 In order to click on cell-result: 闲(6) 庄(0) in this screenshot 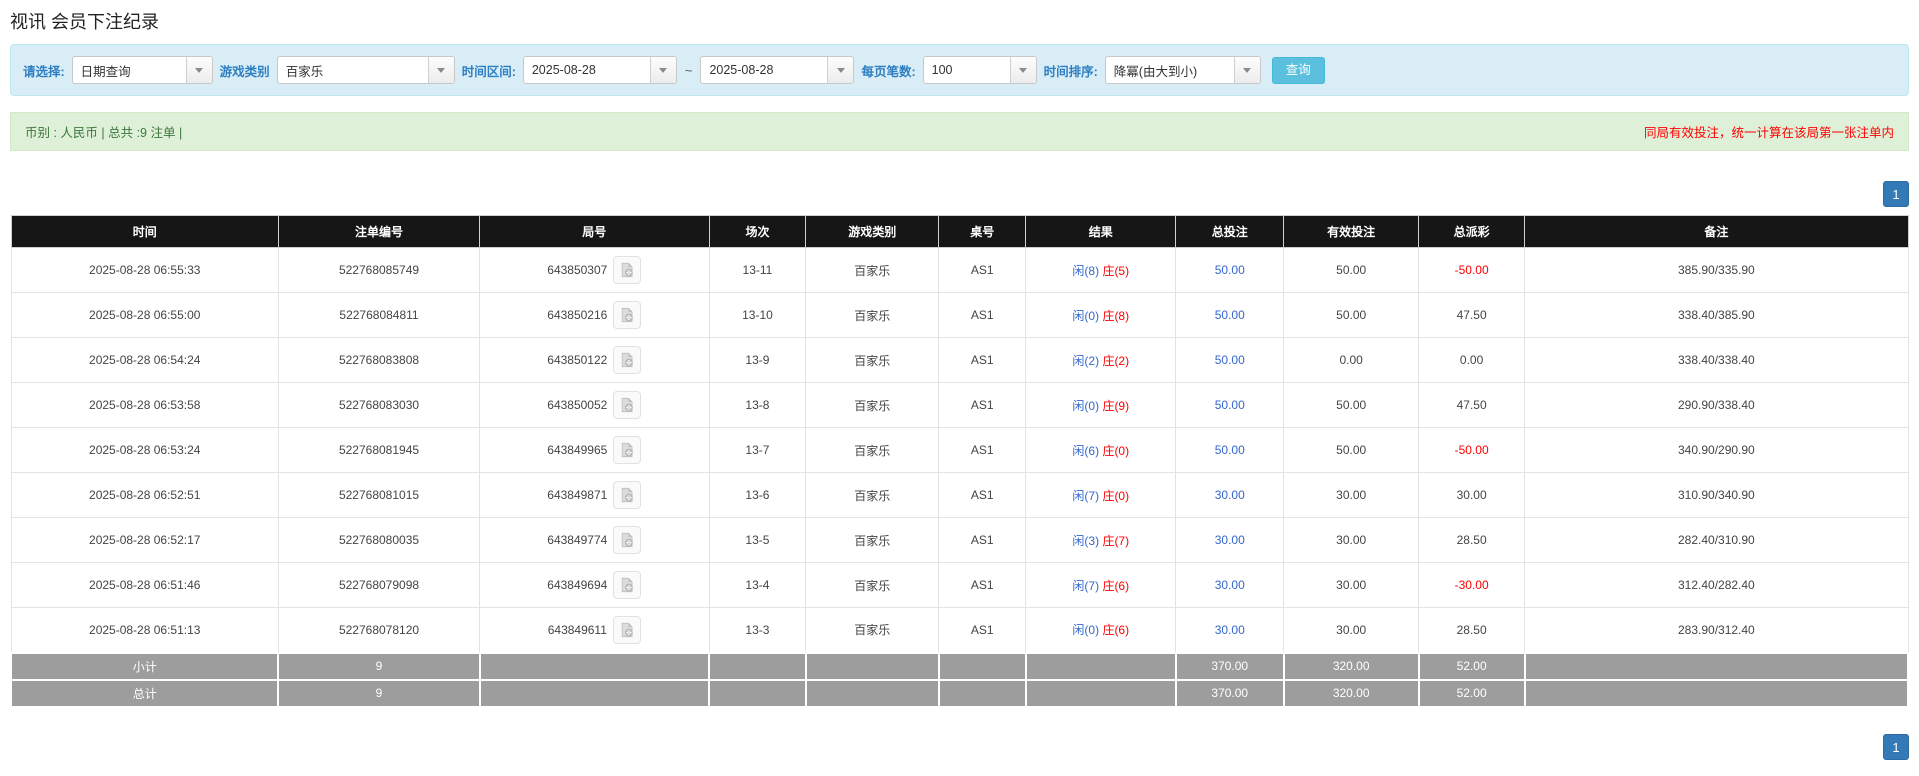, I will do `click(1101, 450)`.